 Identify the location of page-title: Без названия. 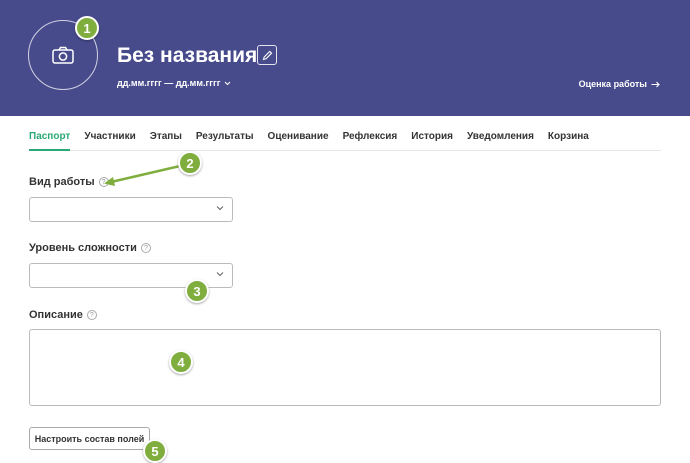
(187, 55).